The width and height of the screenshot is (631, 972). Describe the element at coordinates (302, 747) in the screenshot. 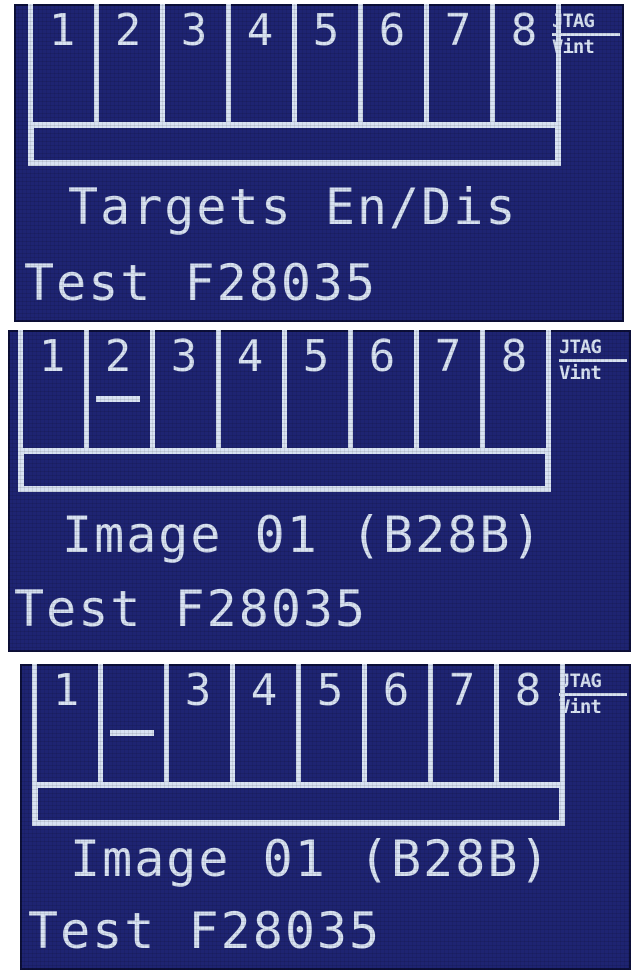

I see `target-slots: 1 3 4 5 6 7 8` at that location.